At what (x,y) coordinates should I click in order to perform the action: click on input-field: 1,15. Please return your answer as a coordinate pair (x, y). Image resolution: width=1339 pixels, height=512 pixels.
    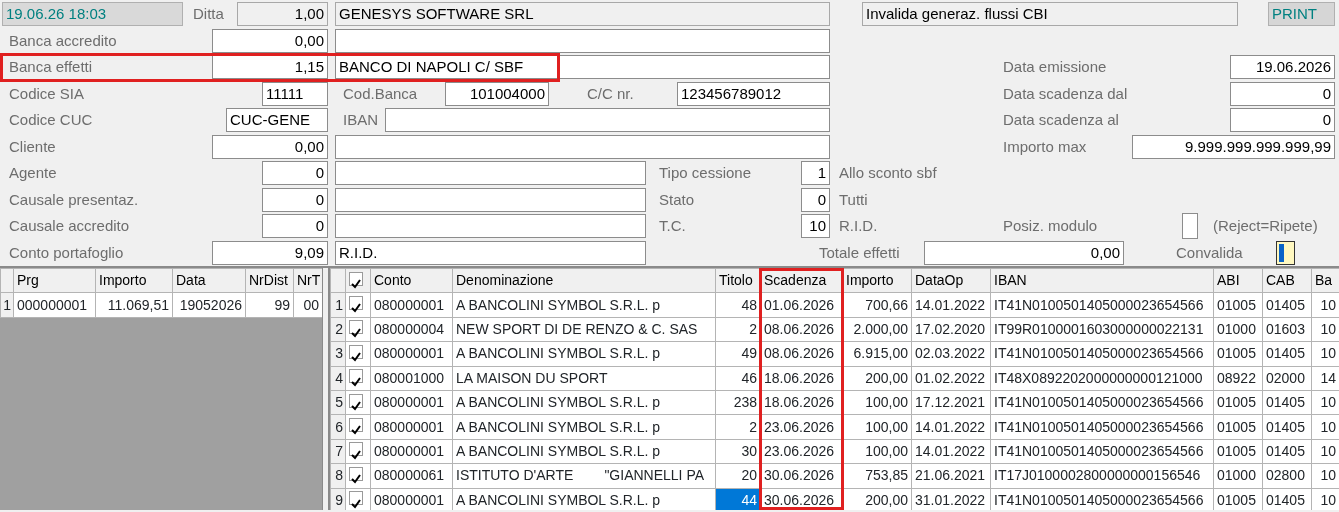
    Looking at the image, I should click on (270, 67).